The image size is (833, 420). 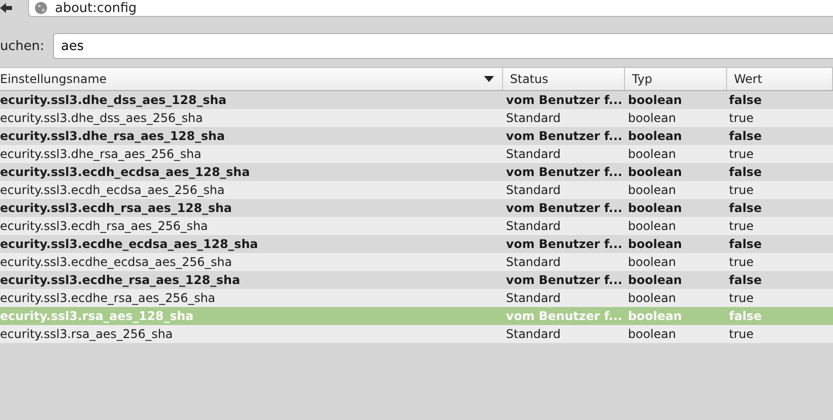 What do you see at coordinates (443, 46) in the screenshot?
I see `search-field: aes` at bounding box center [443, 46].